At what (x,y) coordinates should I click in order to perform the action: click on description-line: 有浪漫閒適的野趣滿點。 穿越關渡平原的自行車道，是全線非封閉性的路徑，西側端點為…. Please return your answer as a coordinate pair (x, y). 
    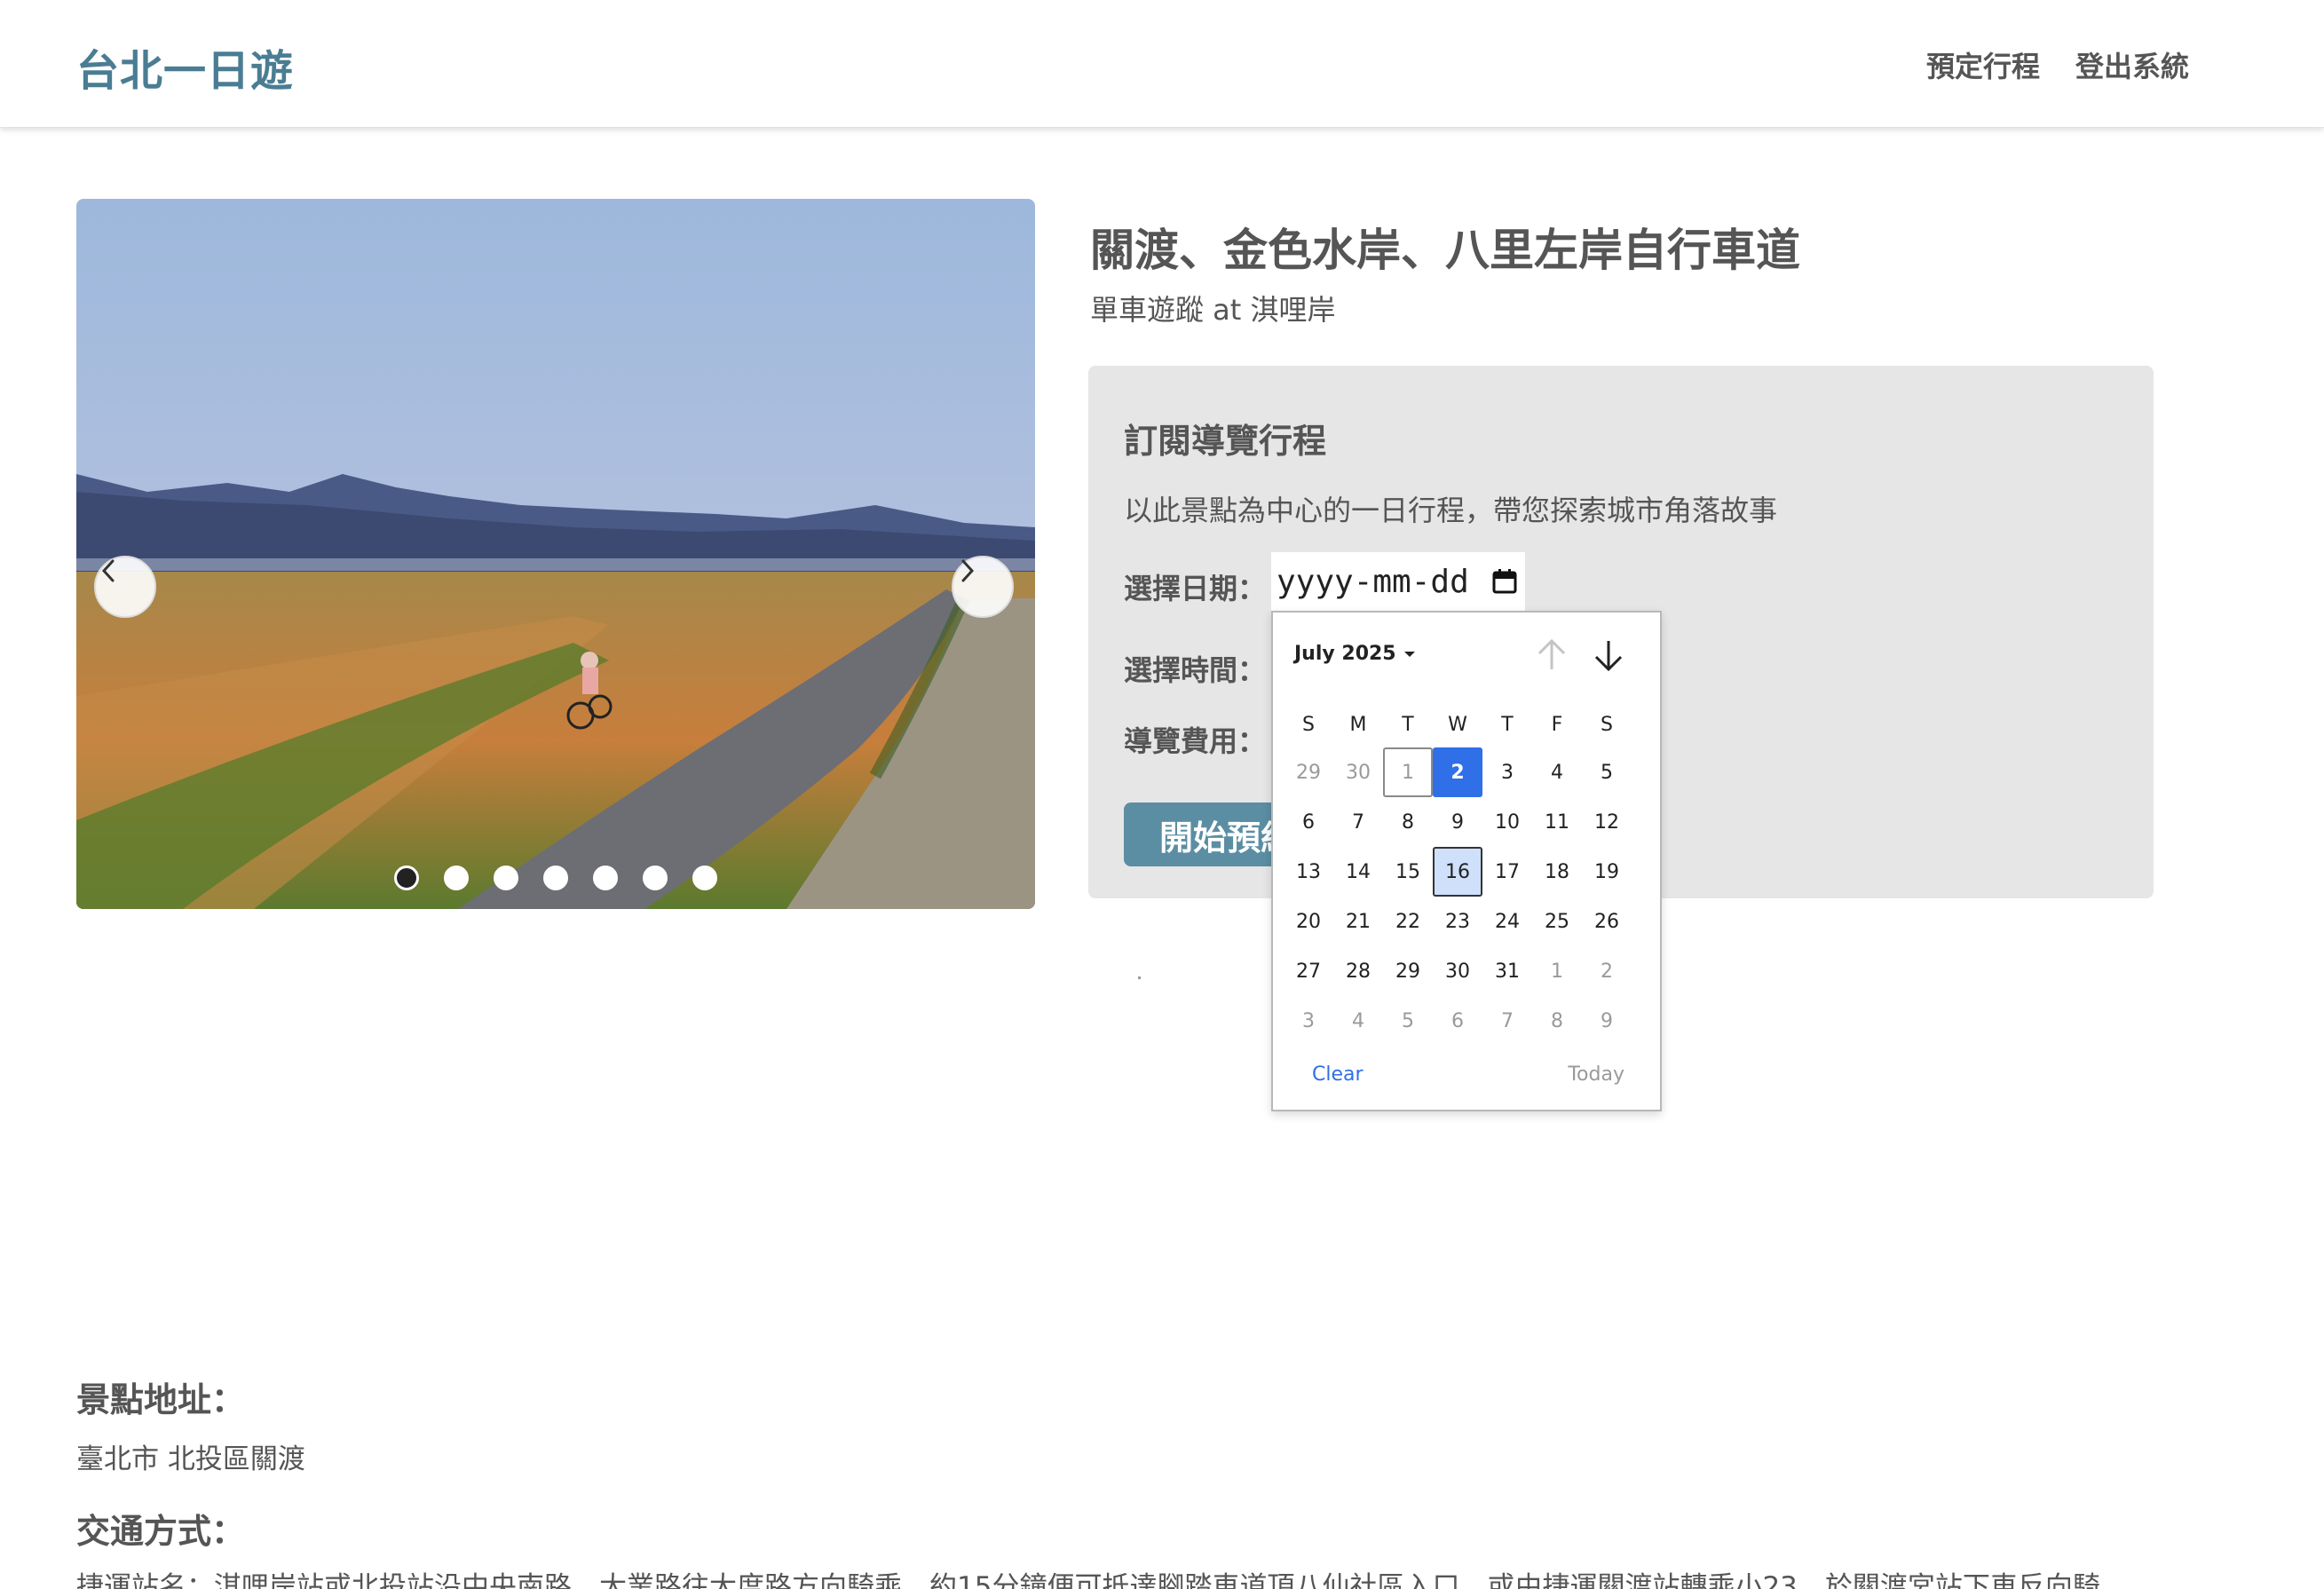
    Looking at the image, I should click on (1103, 1157).